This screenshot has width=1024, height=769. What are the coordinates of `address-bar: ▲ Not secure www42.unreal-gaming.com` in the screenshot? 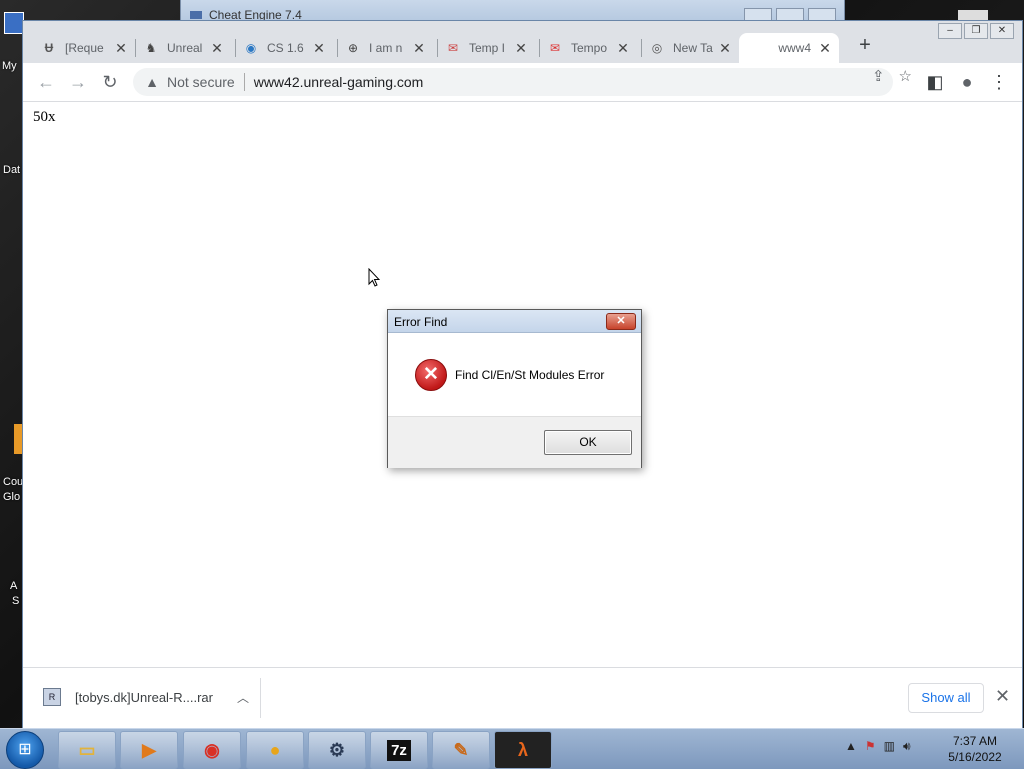 It's located at (513, 82).